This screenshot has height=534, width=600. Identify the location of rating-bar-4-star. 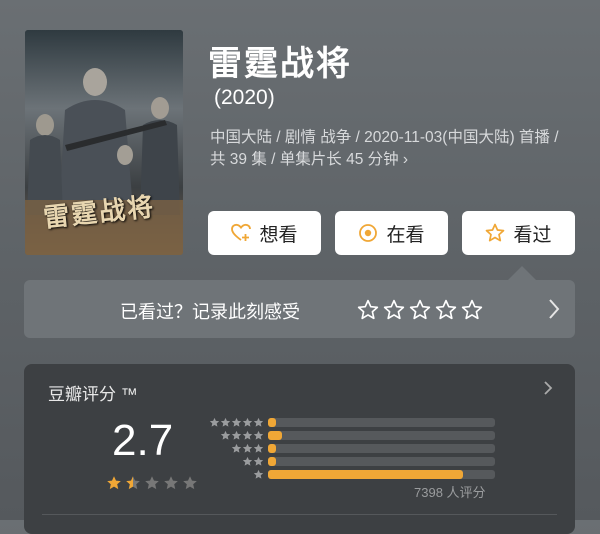
(354, 435).